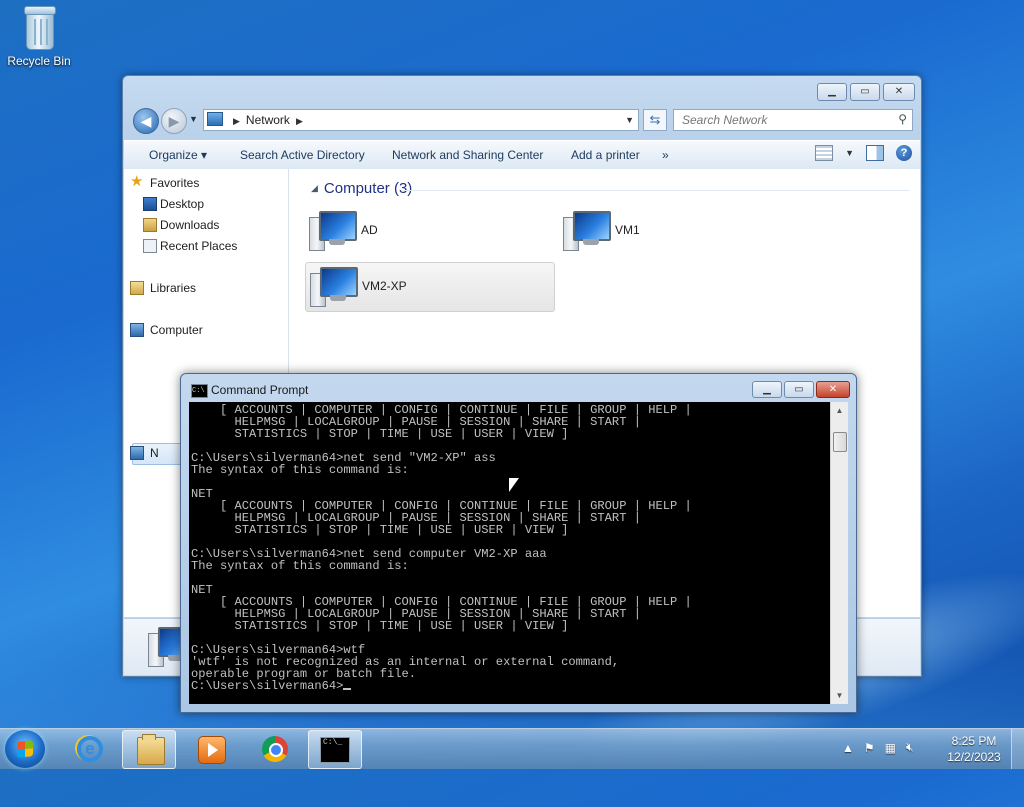 This screenshot has width=1024, height=807. Describe the element at coordinates (878, 747) in the screenshot. I see `notification-area: ▲ ⚑ ▦ 🔇︎` at that location.